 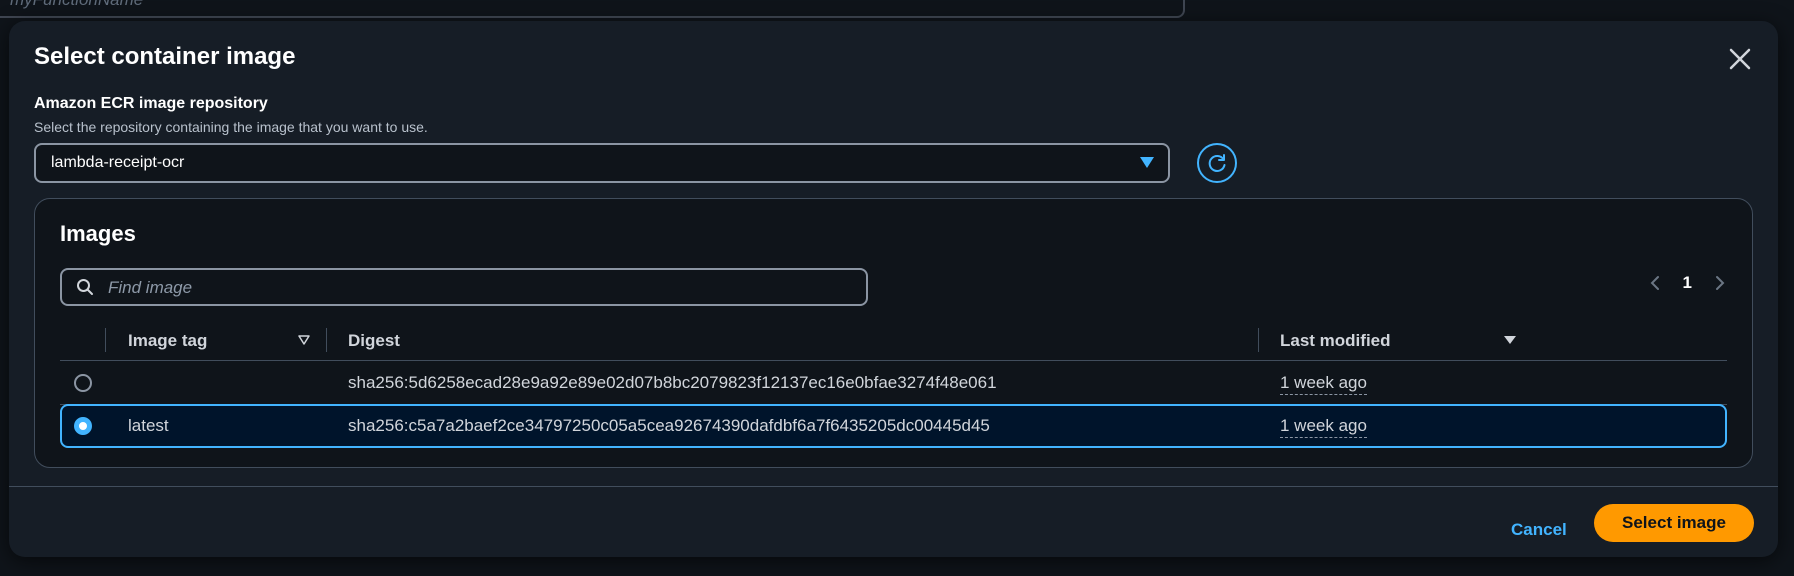 I want to click on function-name-placeholder: myFunctionName, so click(x=76, y=5).